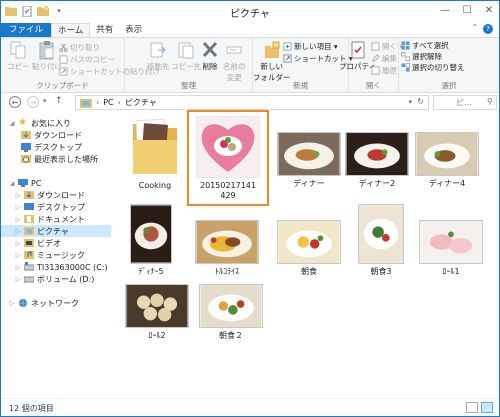  What do you see at coordinates (40, 123) in the screenshot?
I see `nav-favorites: ◢ ★ お気に入り` at bounding box center [40, 123].